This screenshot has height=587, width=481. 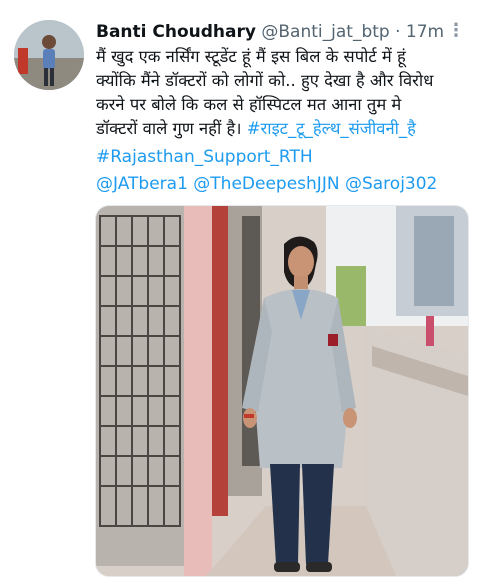 I want to click on tweet-header: Banti Choudhary @Banti_jat_btp · 17m, so click(x=271, y=32).